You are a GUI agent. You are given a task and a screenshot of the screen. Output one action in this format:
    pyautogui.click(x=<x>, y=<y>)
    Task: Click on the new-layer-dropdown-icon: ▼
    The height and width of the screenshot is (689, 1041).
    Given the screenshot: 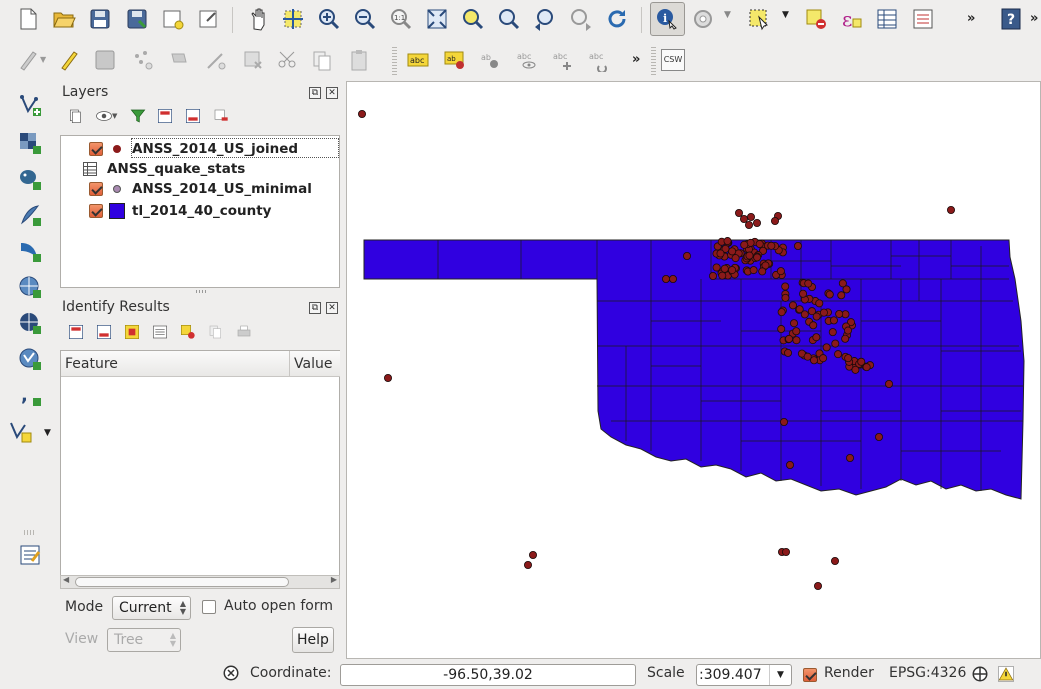 What is the action you would take?
    pyautogui.click(x=47, y=433)
    